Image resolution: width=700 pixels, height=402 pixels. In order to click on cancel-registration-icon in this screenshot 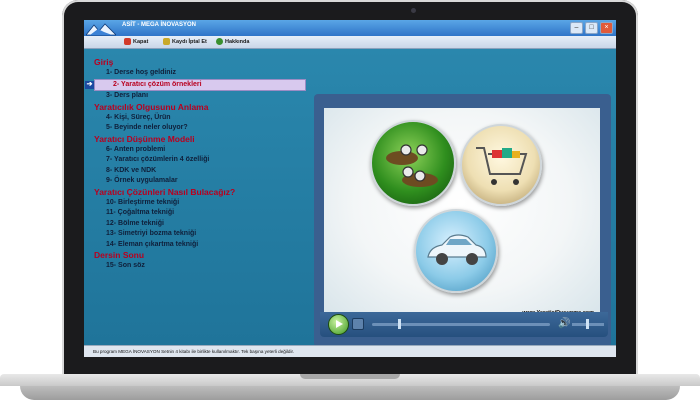, I will do `click(166, 41)`.